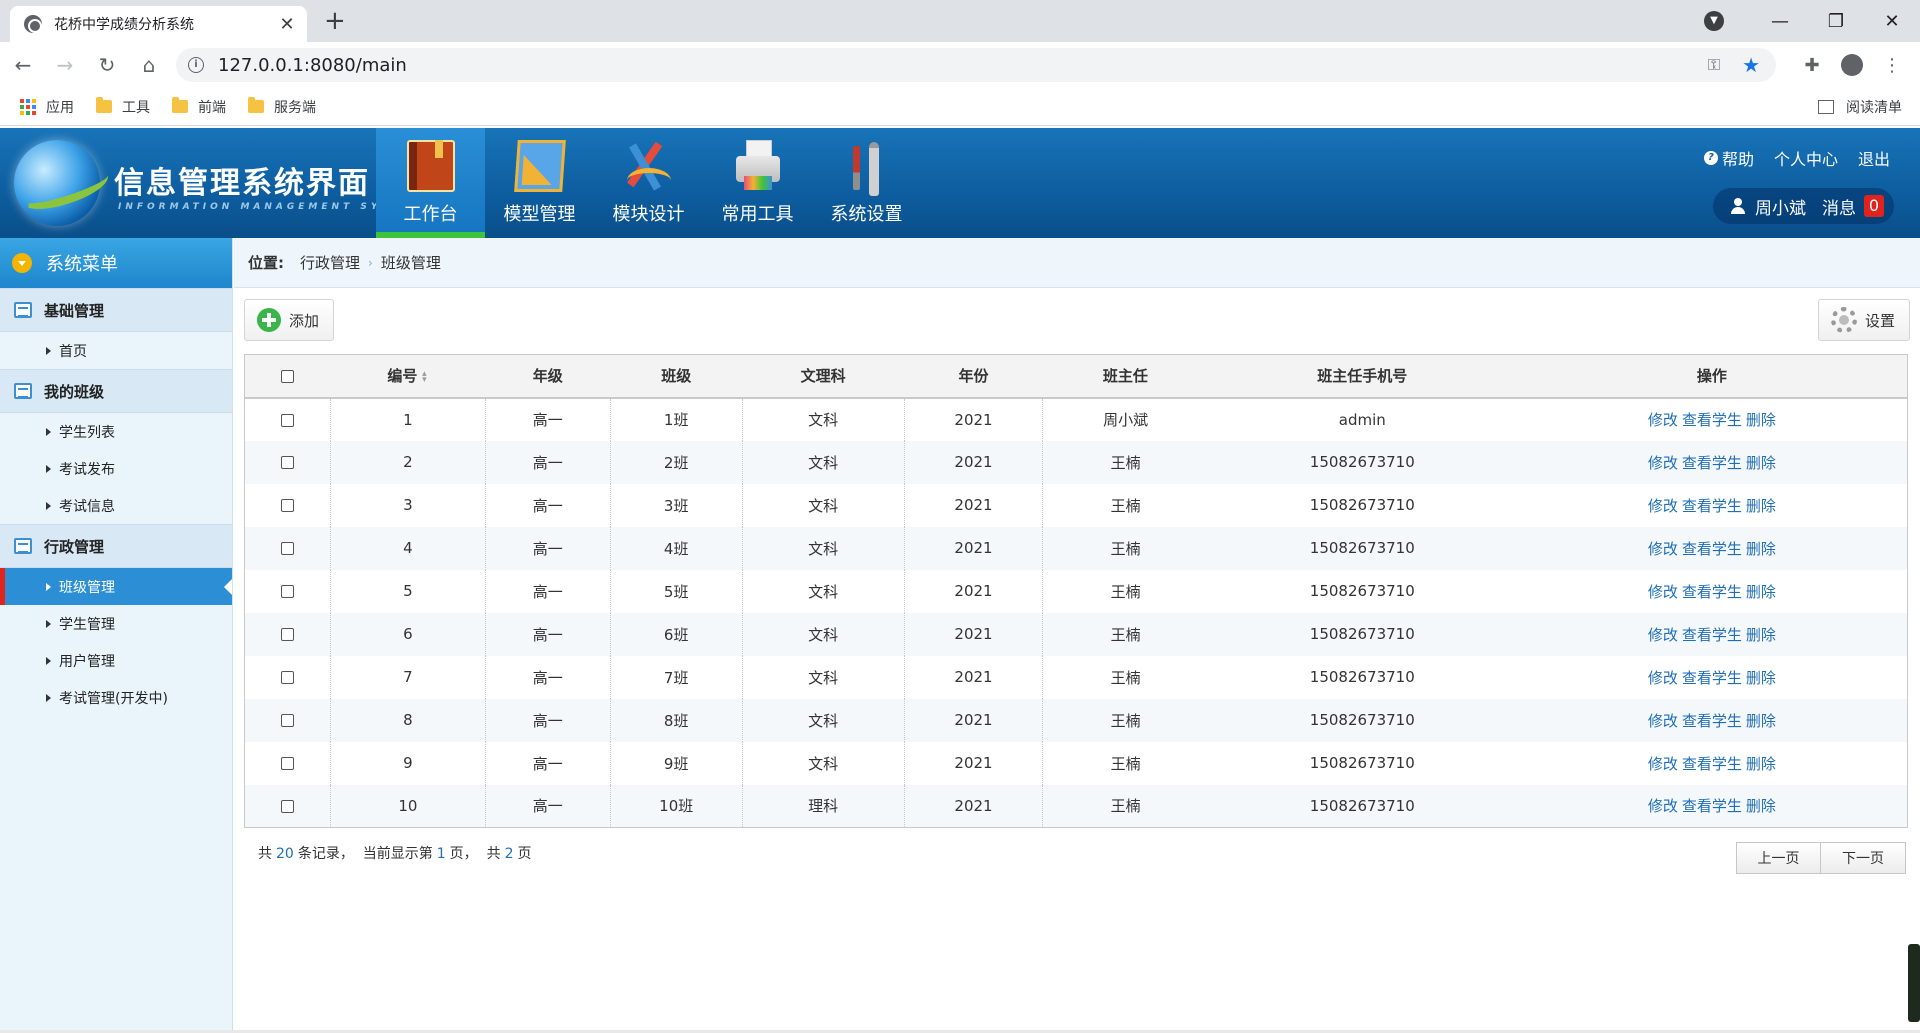 This screenshot has width=1920, height=1033. I want to click on add-button: 添加, so click(289, 320).